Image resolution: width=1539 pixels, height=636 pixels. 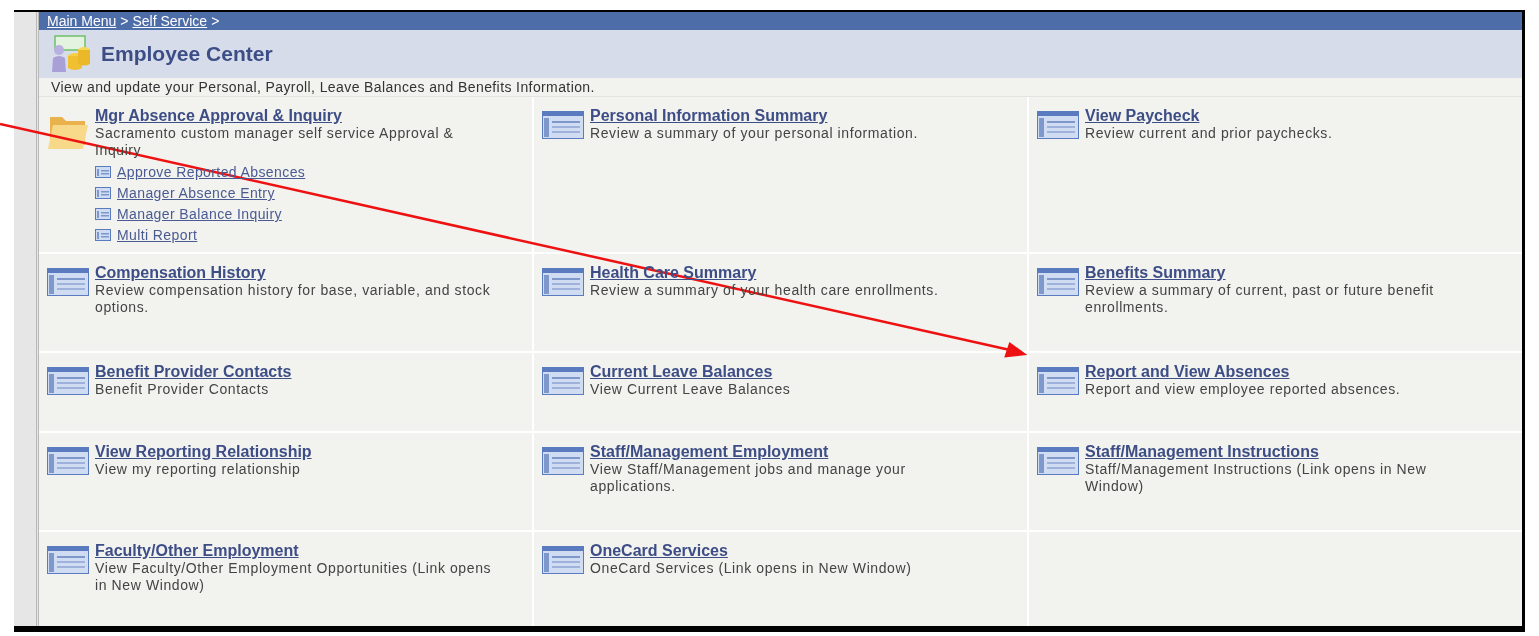 I want to click on tile-description: View my reporting relationship, so click(x=198, y=469).